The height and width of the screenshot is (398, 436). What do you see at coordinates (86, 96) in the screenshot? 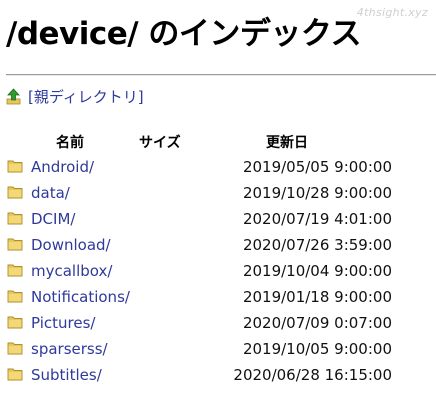
I see `parent-directory-link: [親ディレクトリ]` at bounding box center [86, 96].